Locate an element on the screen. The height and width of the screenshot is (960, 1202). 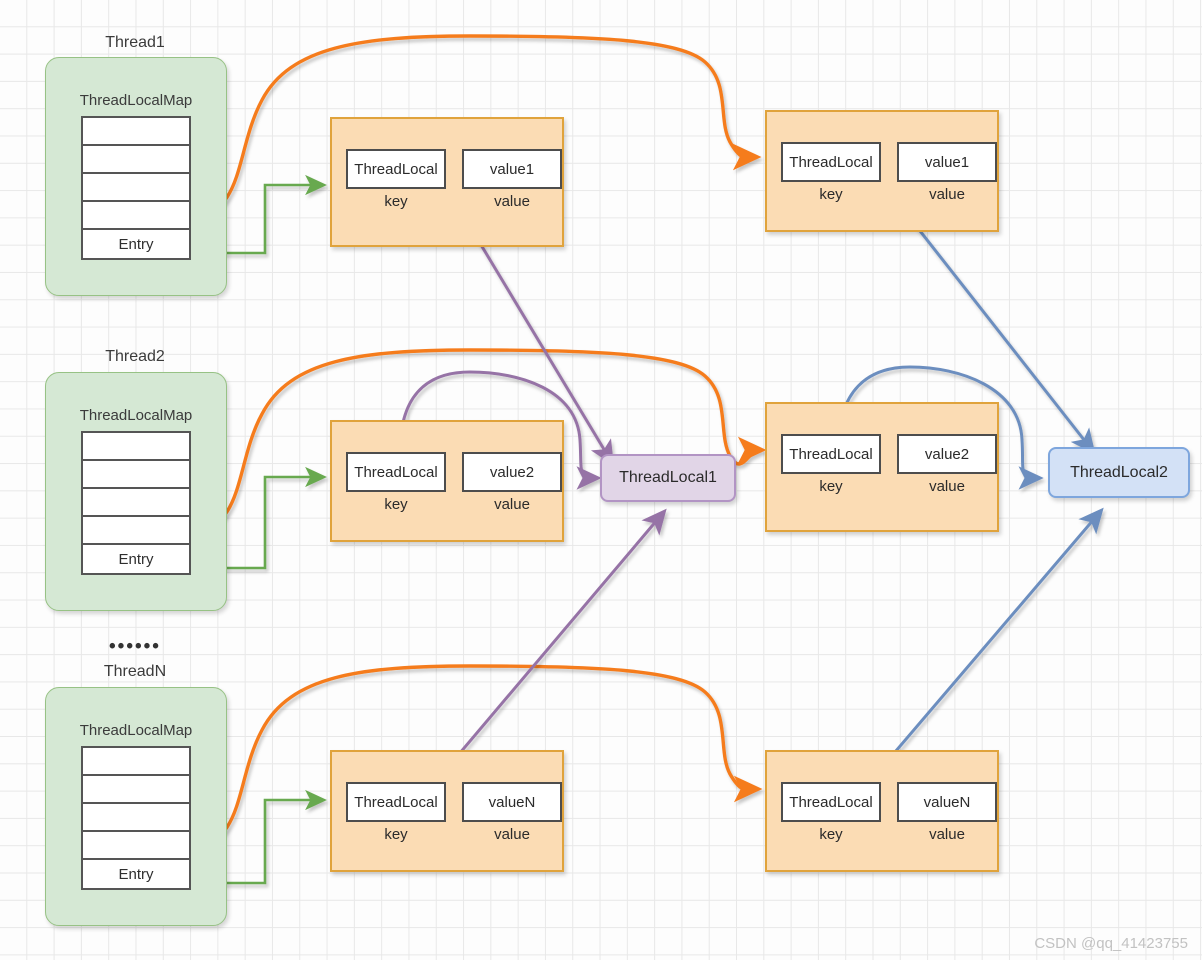
node-threadlocal2: ThreadLocal2 is located at coordinates (1119, 472).